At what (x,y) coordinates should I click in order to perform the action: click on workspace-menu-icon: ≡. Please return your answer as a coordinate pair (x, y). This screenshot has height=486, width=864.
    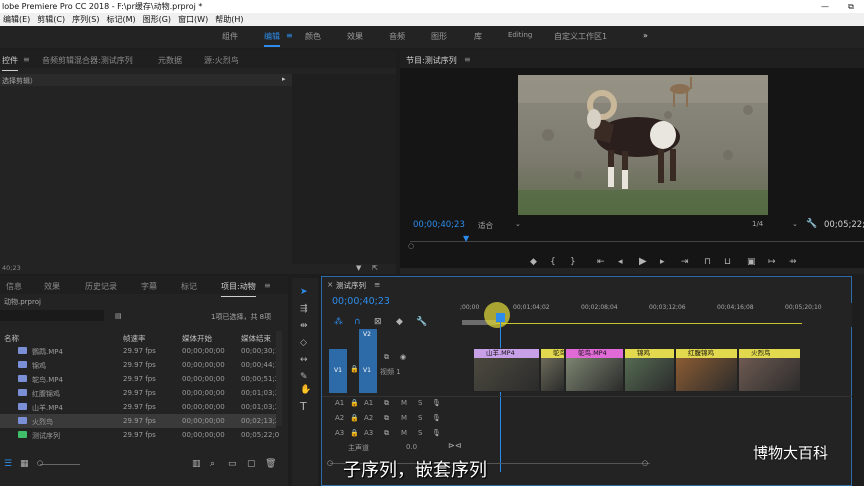
    Looking at the image, I should click on (289, 35).